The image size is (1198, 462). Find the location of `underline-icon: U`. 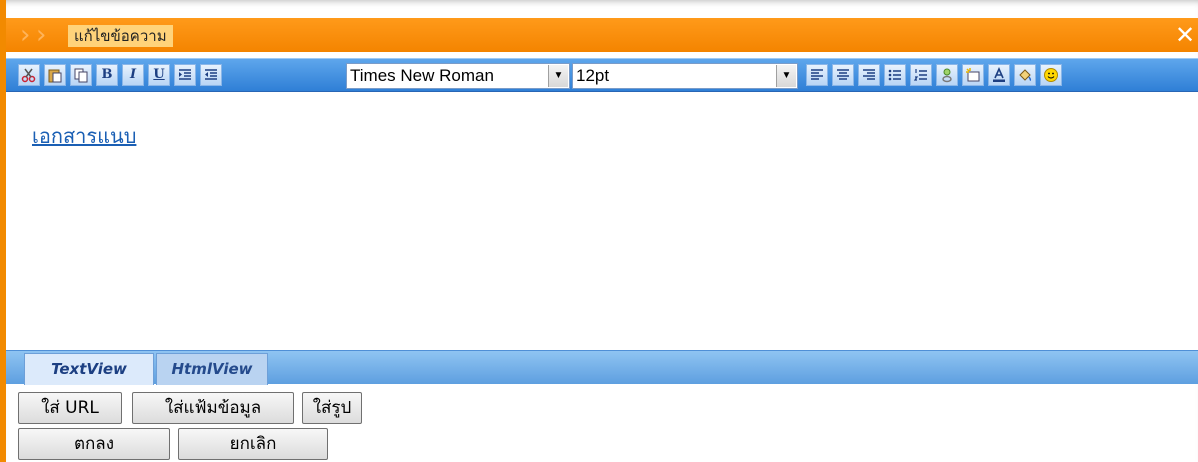

underline-icon: U is located at coordinates (159, 75).